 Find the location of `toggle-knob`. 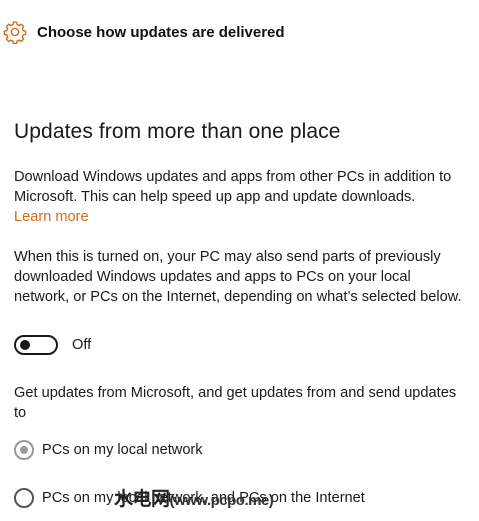

toggle-knob is located at coordinates (25, 345).